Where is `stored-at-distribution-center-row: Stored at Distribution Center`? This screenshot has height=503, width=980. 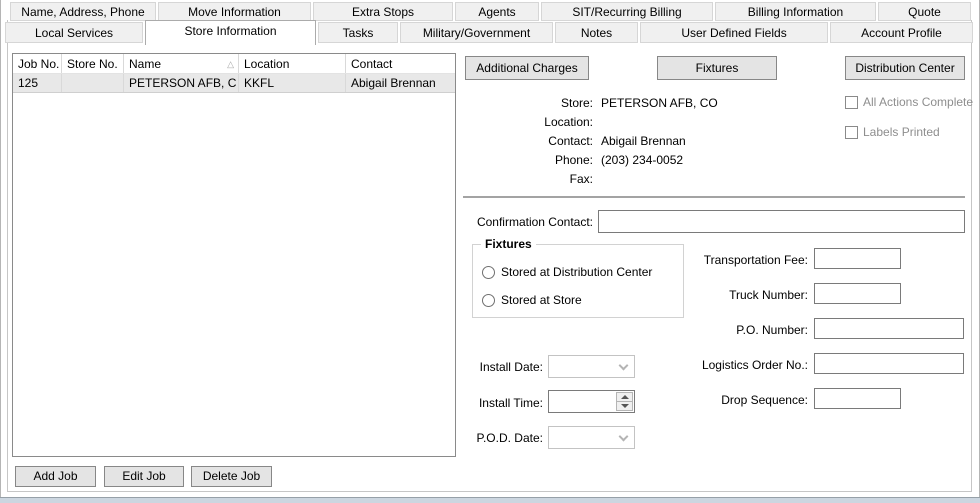 stored-at-distribution-center-row: Stored at Distribution Center is located at coordinates (567, 272).